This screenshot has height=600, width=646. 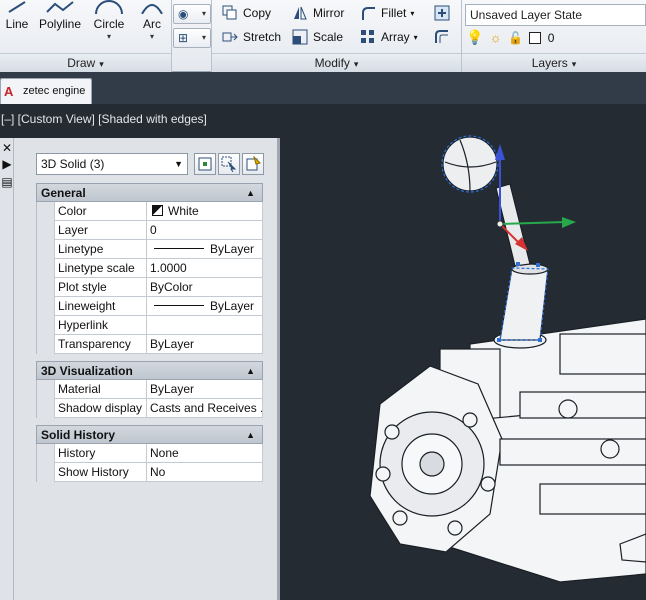 What do you see at coordinates (100, 325) in the screenshot?
I see `prop-name: Hyperlink` at bounding box center [100, 325].